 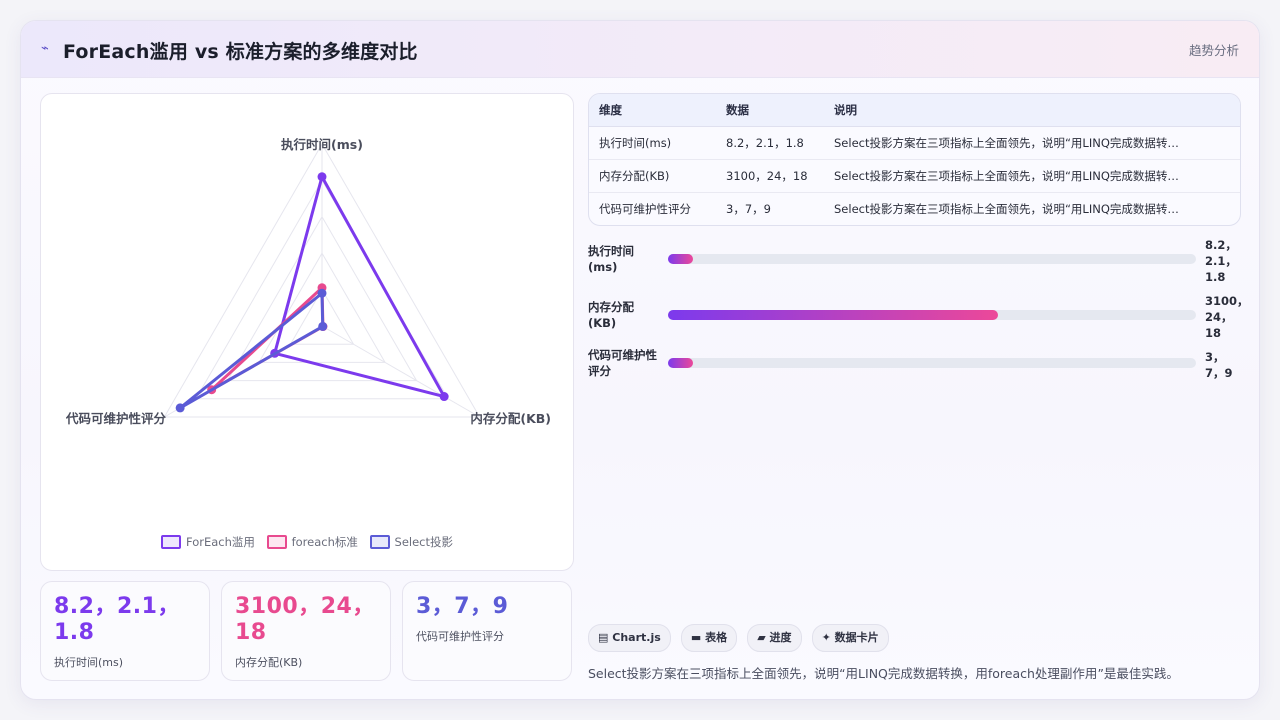 What do you see at coordinates (640, 49) in the screenshot?
I see `header-bar: ⌁ ForEach滥用 vs 标准方案的多维度对比 趋势分析` at bounding box center [640, 49].